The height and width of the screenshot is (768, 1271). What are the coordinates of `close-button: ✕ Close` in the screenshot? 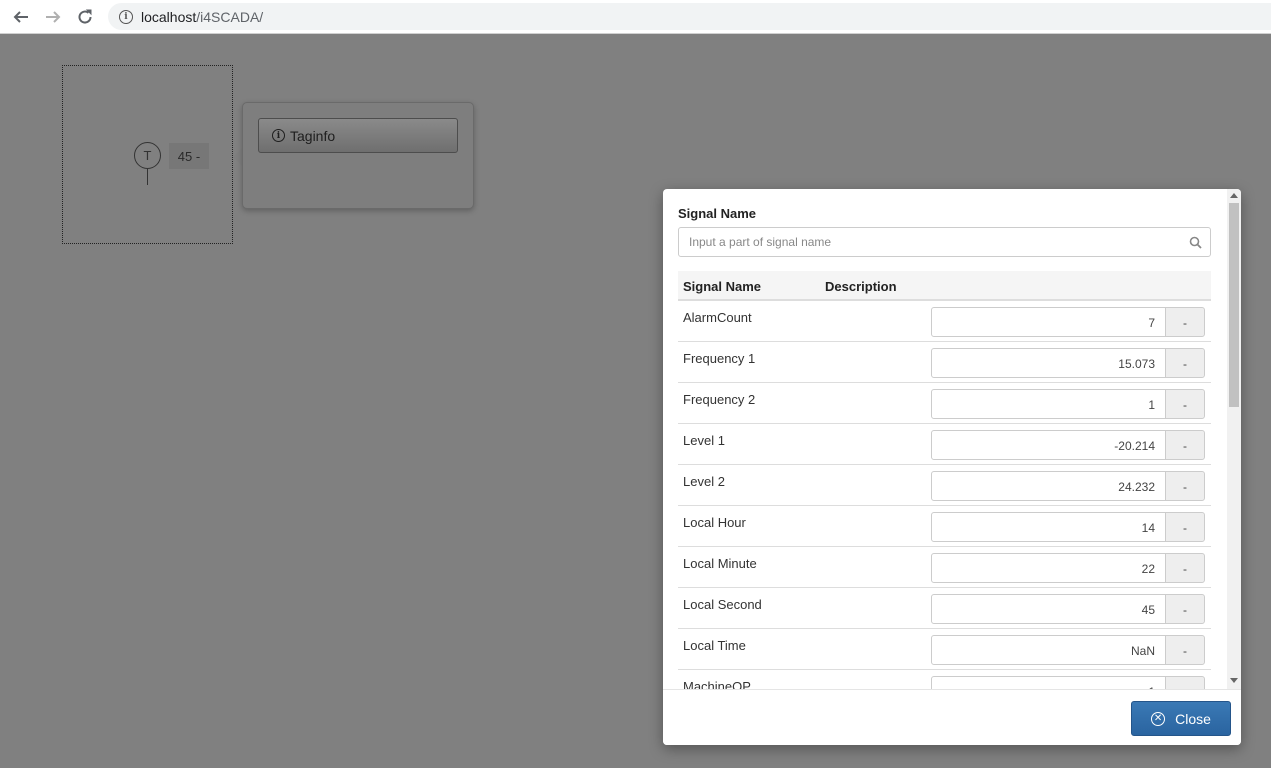 It's located at (1181, 718).